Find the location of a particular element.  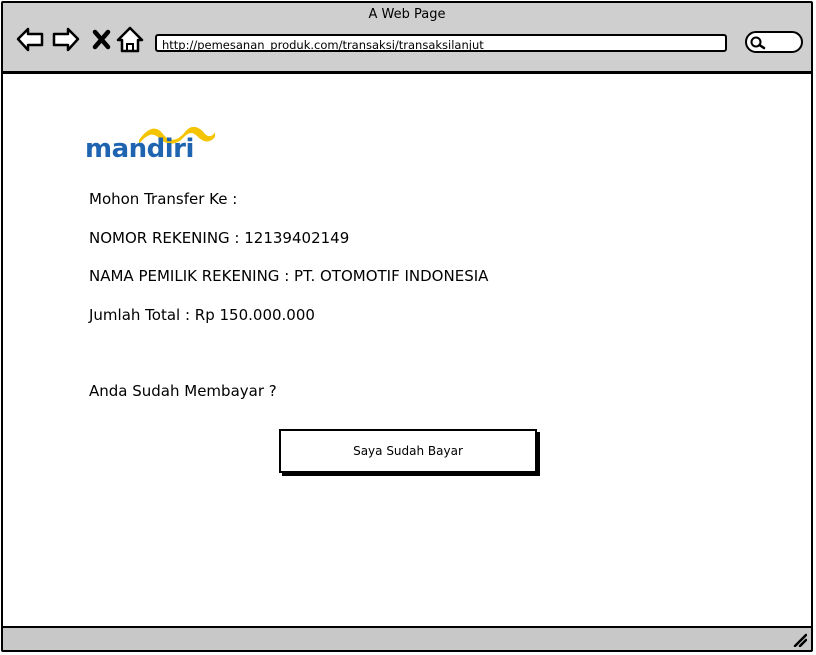

forward-arrow-icon is located at coordinates (66, 40).